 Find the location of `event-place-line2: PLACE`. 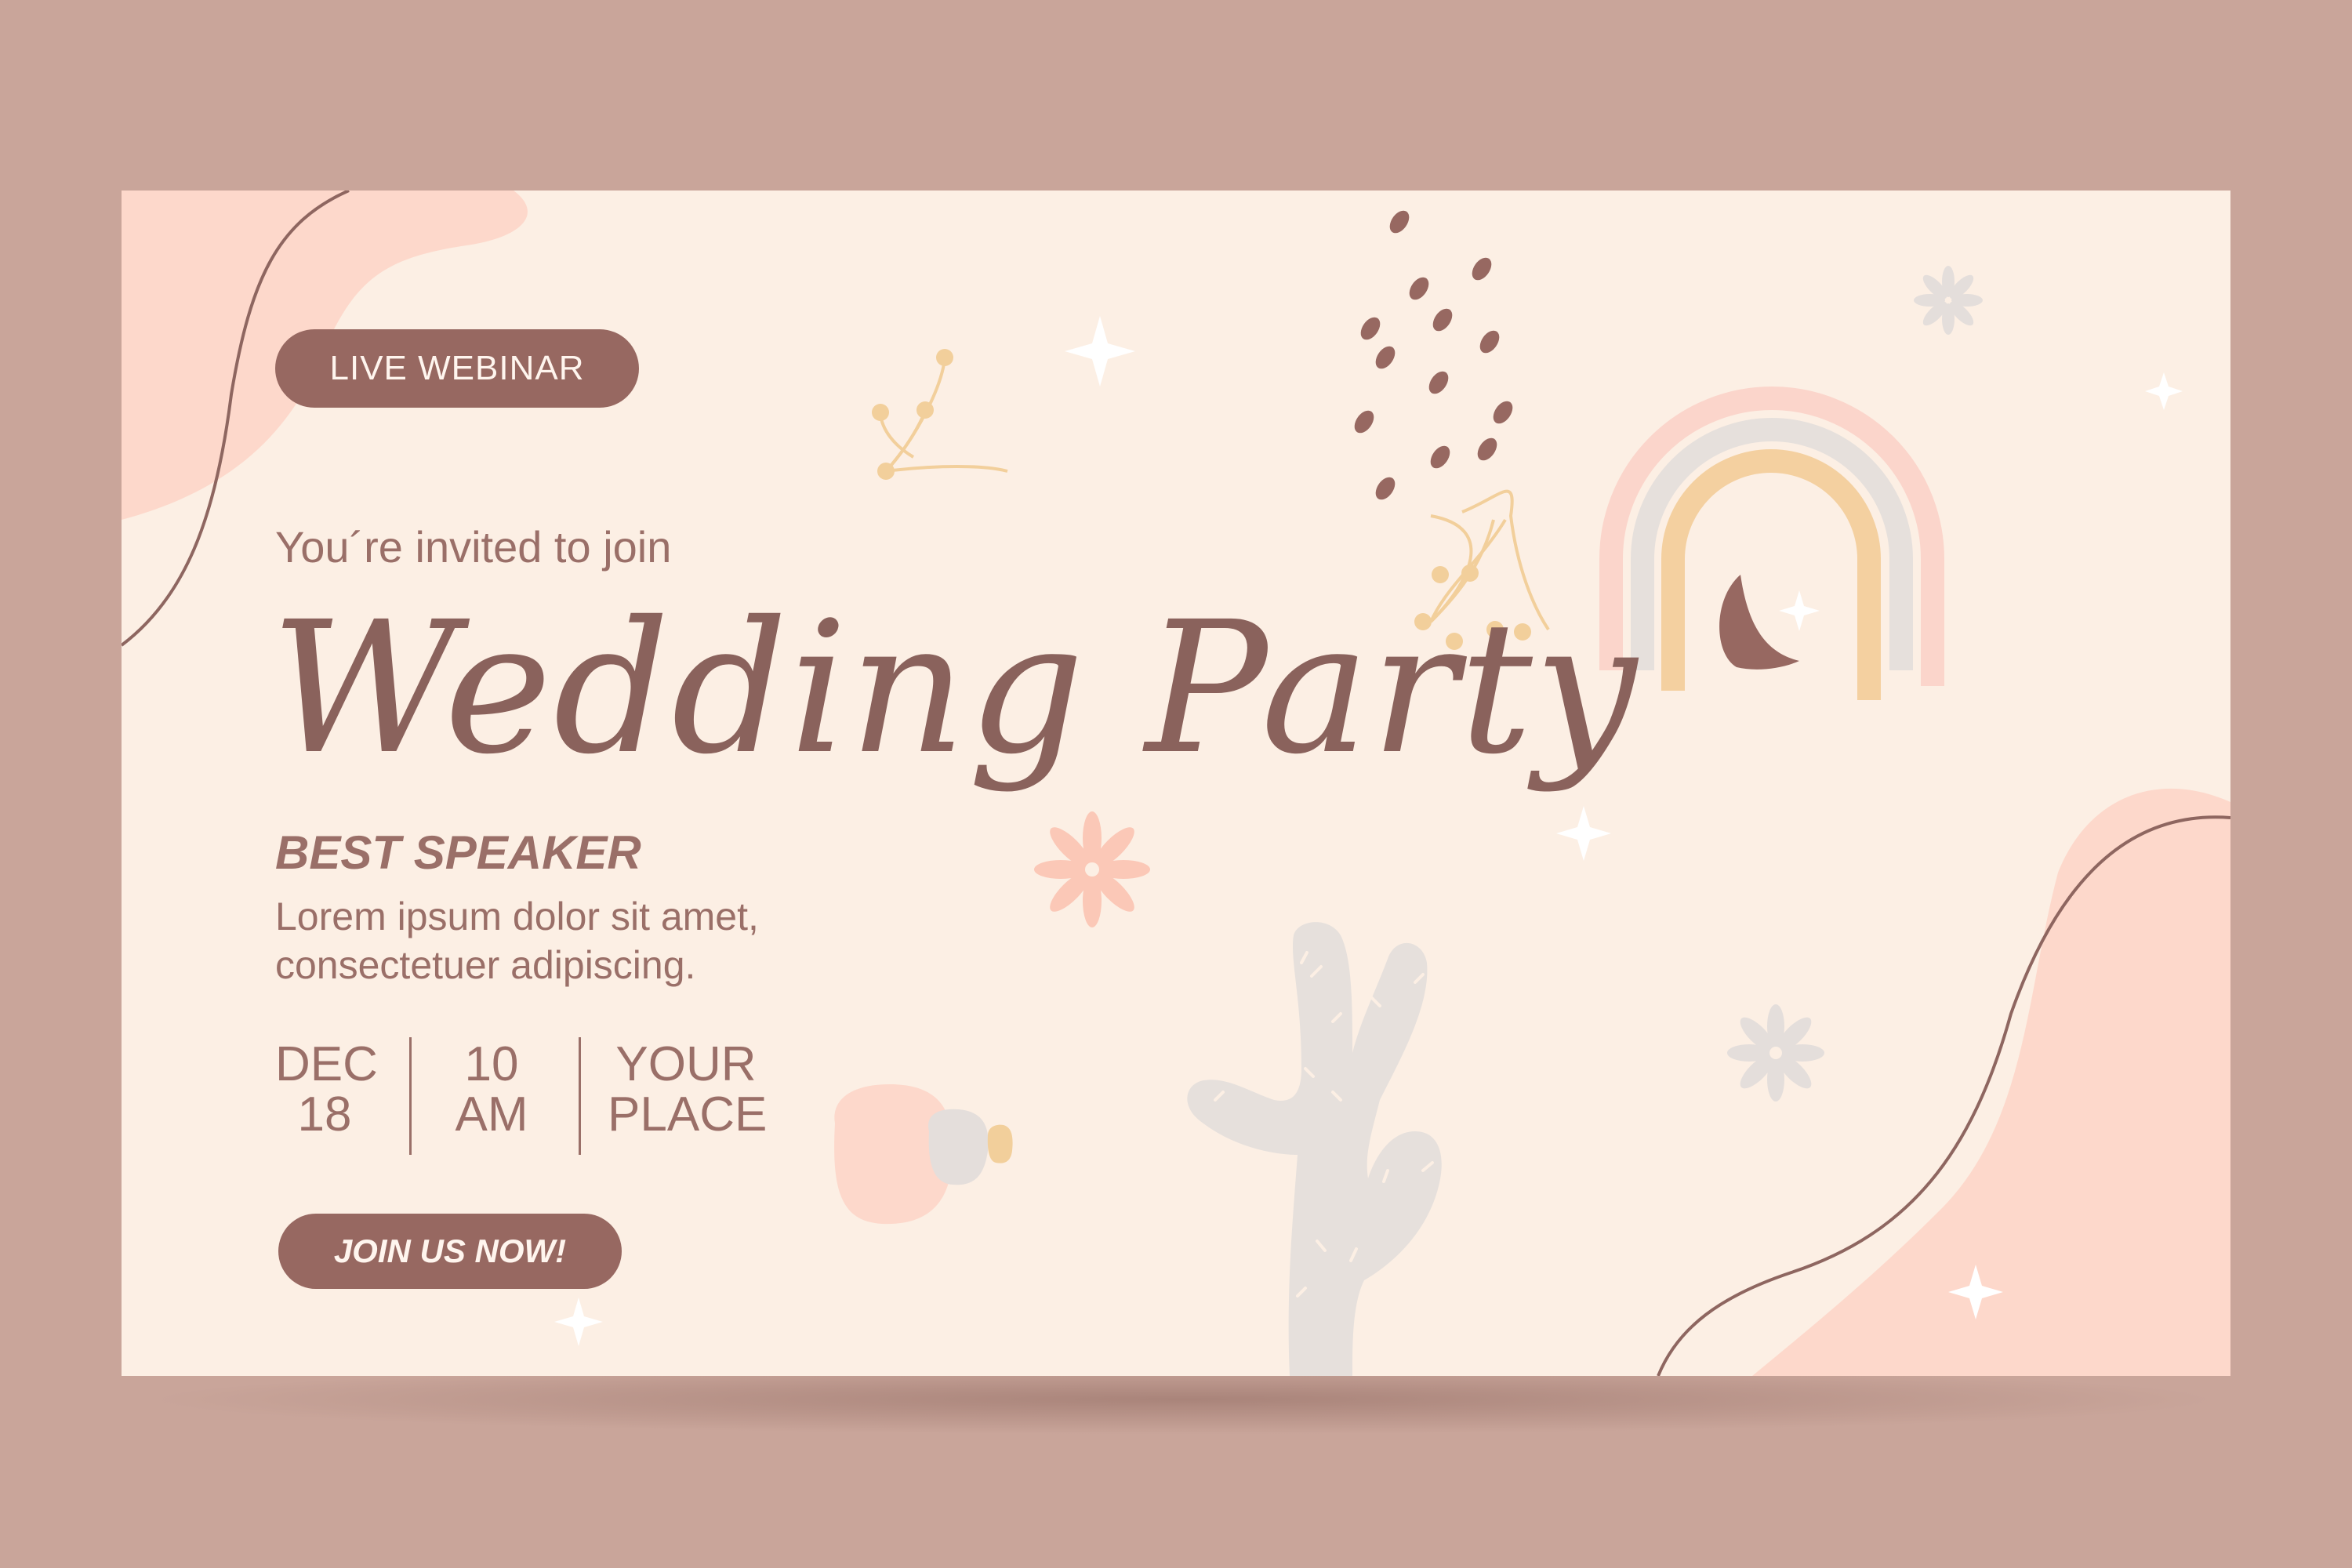

event-place-line2: PLACE is located at coordinates (688, 1114).